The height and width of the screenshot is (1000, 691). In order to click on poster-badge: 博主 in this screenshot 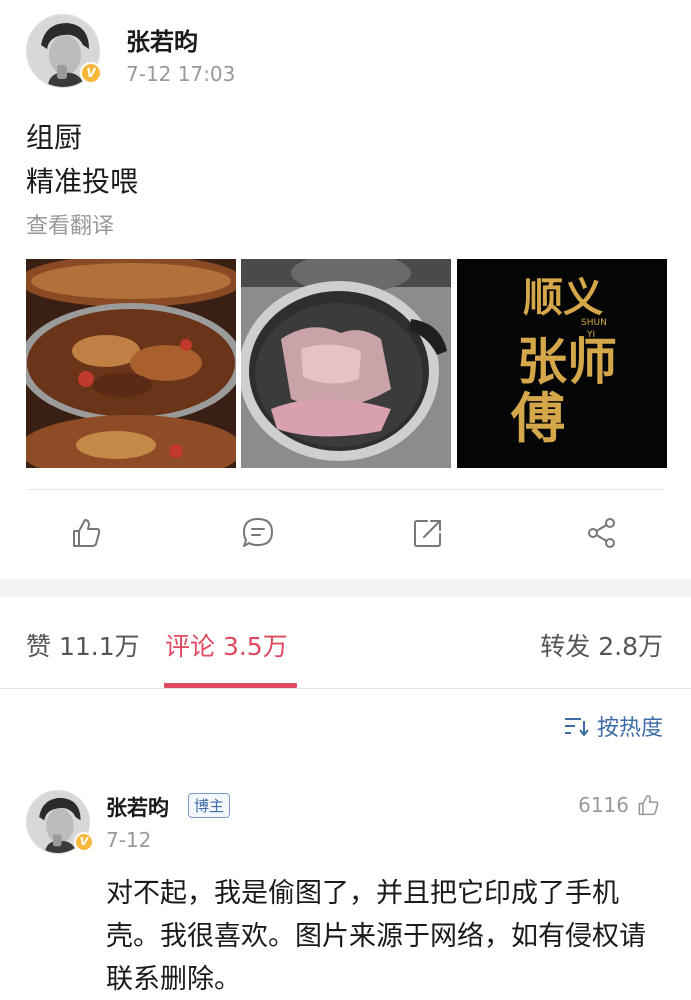, I will do `click(209, 805)`.